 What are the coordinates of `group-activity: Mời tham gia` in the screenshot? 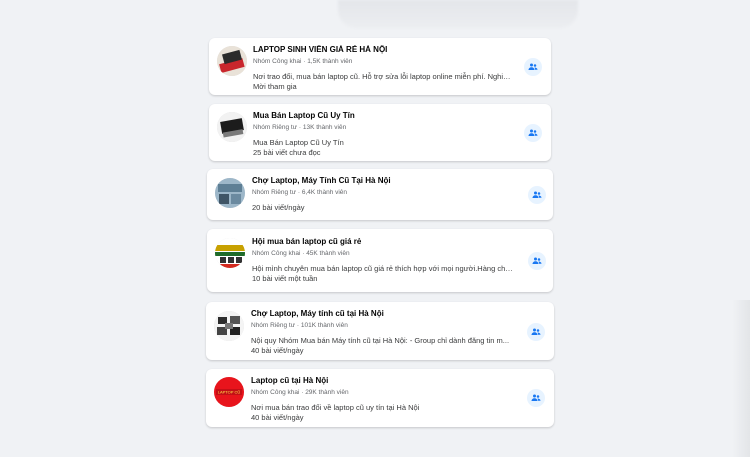 It's located at (275, 86).